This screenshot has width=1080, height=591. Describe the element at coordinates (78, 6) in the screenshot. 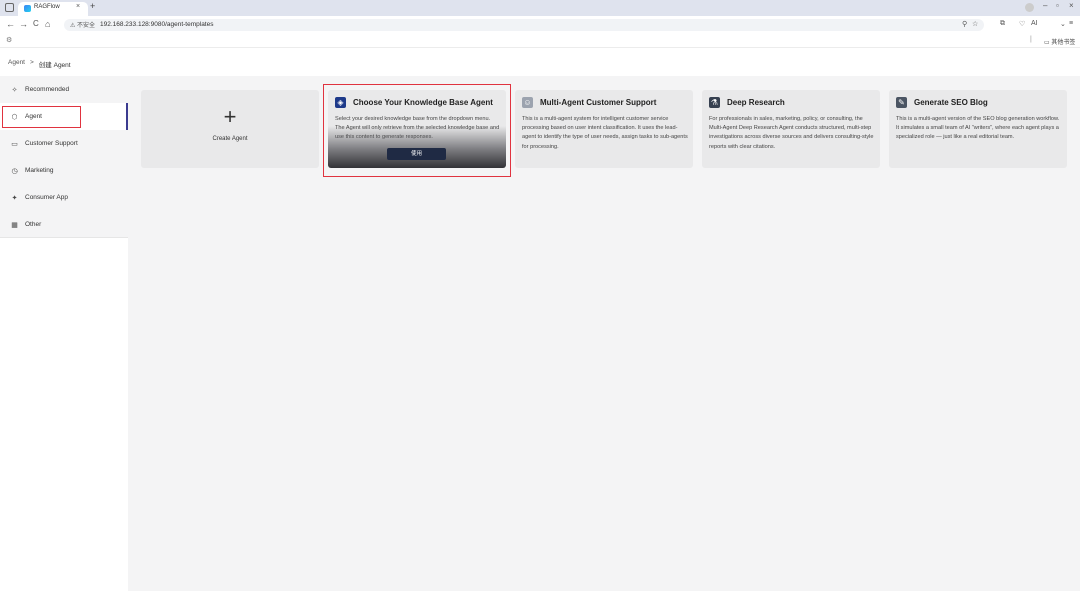

I see `tab-close-icon: ×` at that location.